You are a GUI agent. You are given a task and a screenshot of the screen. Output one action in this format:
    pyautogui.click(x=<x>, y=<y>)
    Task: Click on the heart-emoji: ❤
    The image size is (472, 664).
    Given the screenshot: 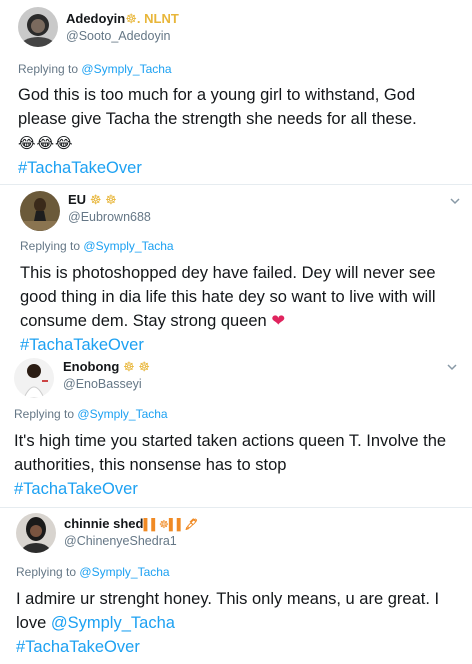 What is the action you would take?
    pyautogui.click(x=278, y=321)
    